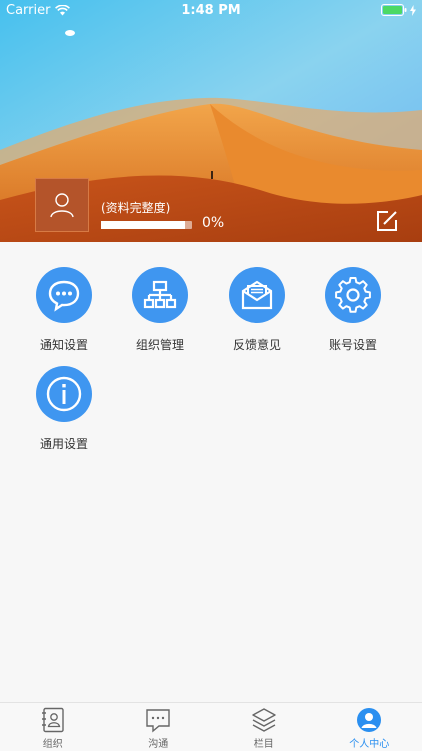 The width and height of the screenshot is (422, 751). I want to click on menu-label: 反馈意见, so click(257, 344).